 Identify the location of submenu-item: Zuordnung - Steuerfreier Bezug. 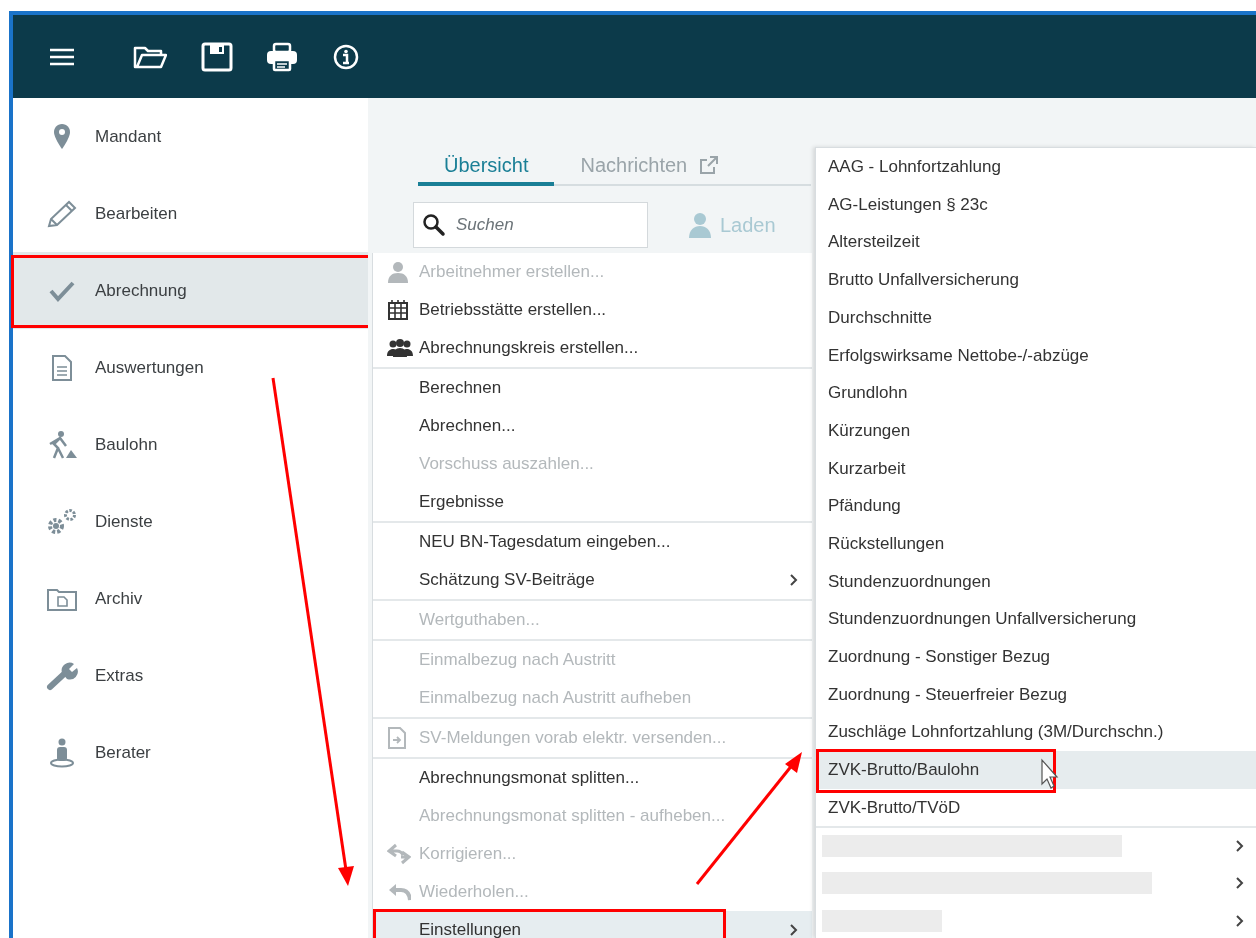
(1036, 694).